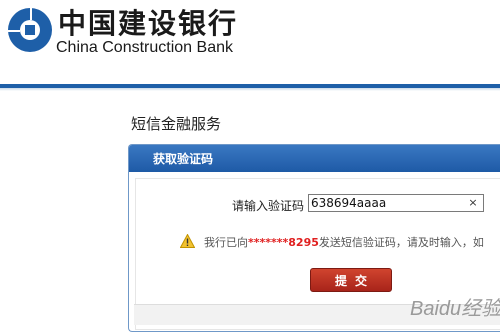 Image resolution: width=500 pixels, height=335 pixels. Describe the element at coordinates (148, 23) in the screenshot. I see `brand-name-cn: 中国建设银行` at that location.